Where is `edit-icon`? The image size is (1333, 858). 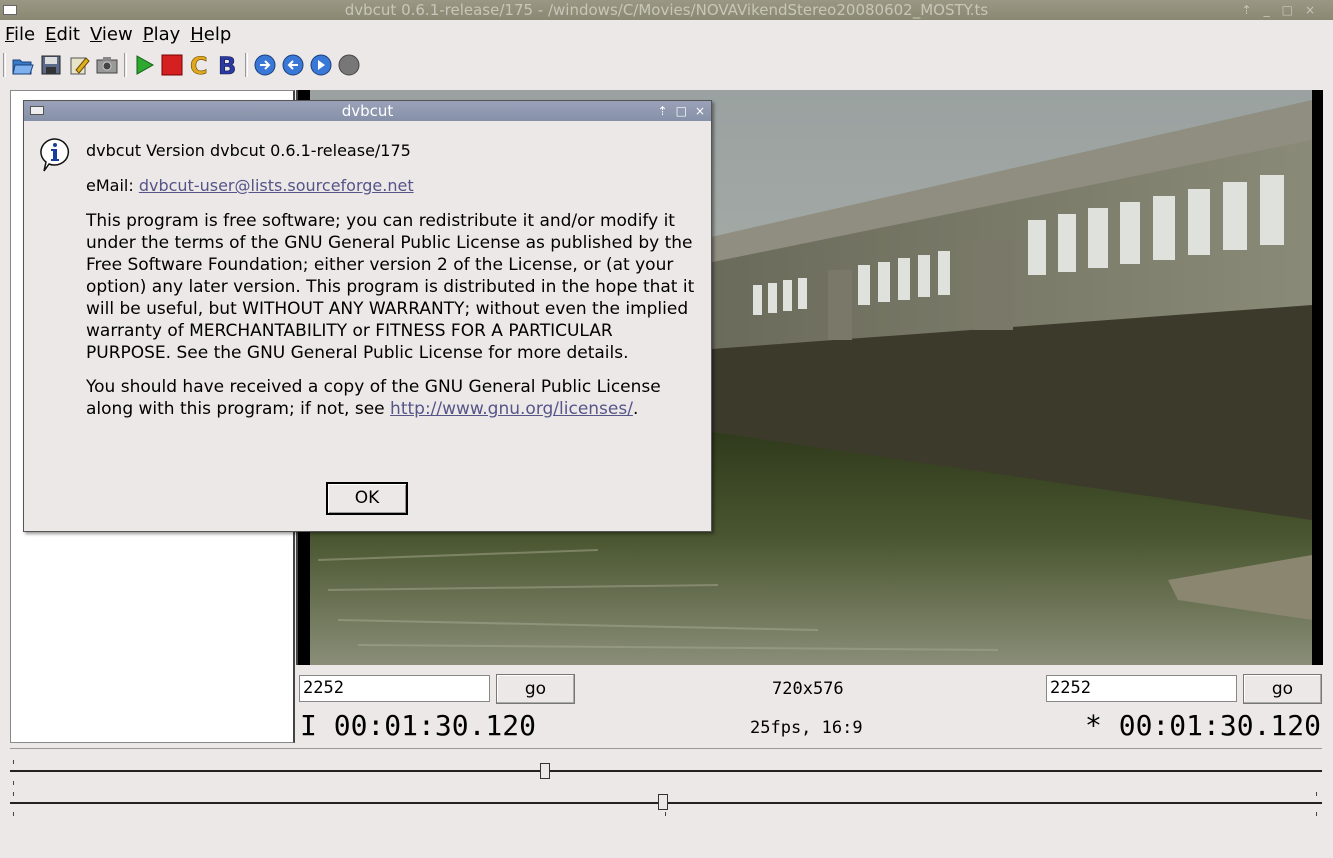 edit-icon is located at coordinates (80, 66).